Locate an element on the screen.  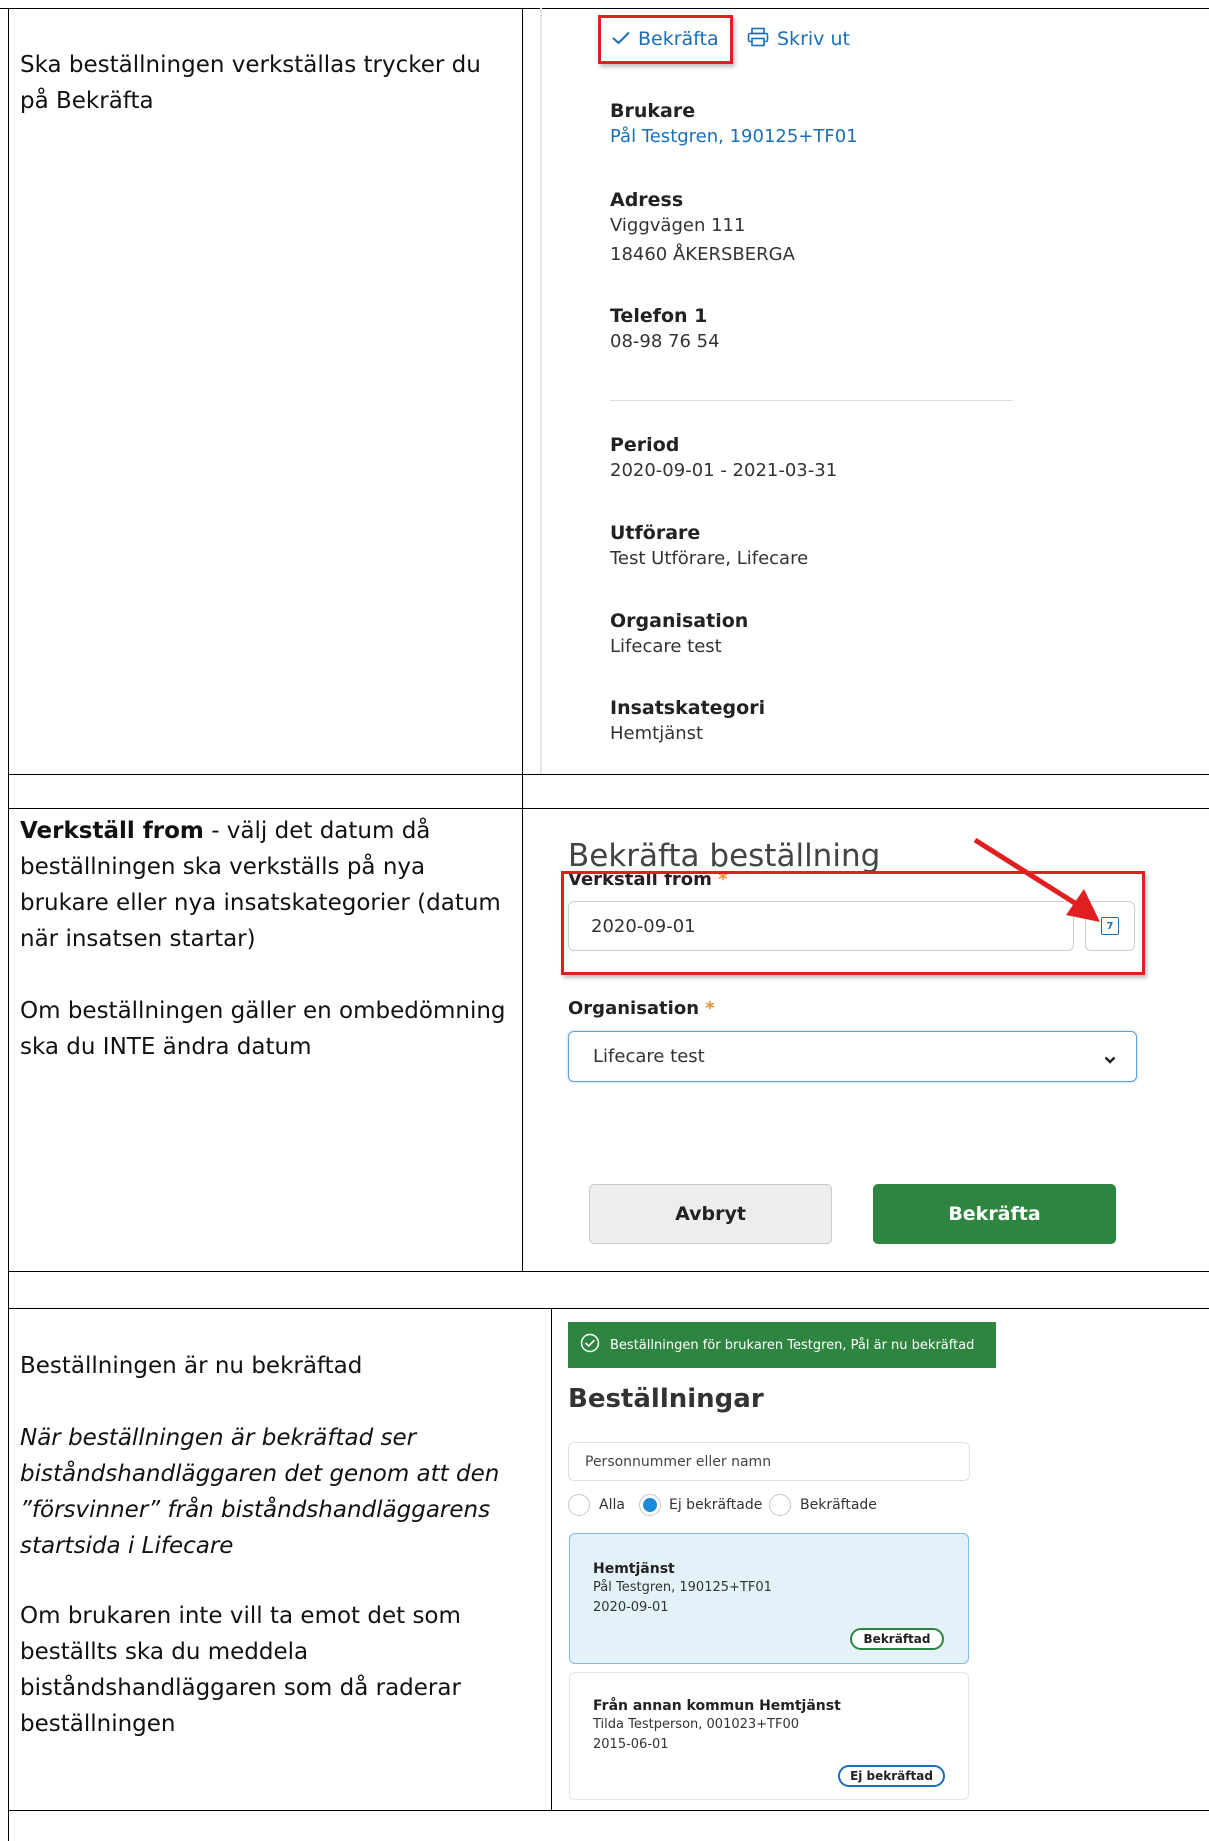
order-title: Från annan kommun Hemtjänst is located at coordinates (717, 1706).